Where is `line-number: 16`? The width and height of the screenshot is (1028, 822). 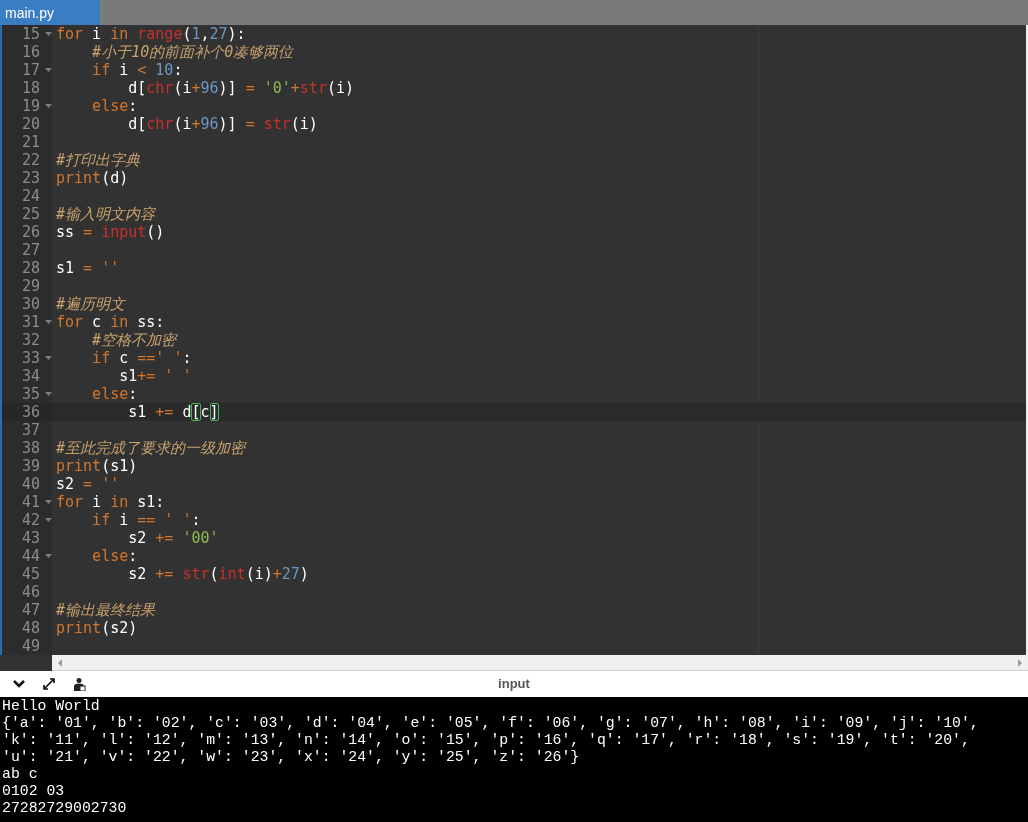 line-number: 16 is located at coordinates (30, 52).